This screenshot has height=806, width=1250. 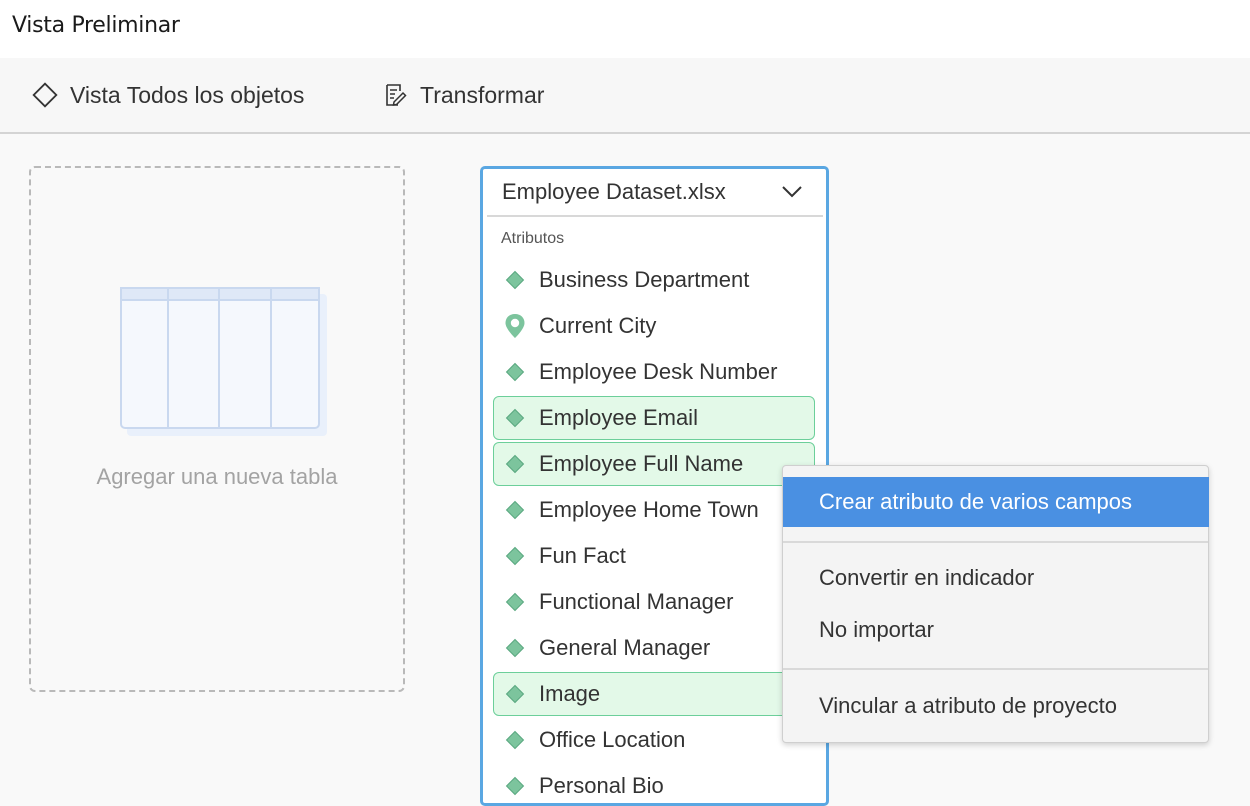 What do you see at coordinates (641, 463) in the screenshot?
I see `attribute-name: Employee Full Name` at bounding box center [641, 463].